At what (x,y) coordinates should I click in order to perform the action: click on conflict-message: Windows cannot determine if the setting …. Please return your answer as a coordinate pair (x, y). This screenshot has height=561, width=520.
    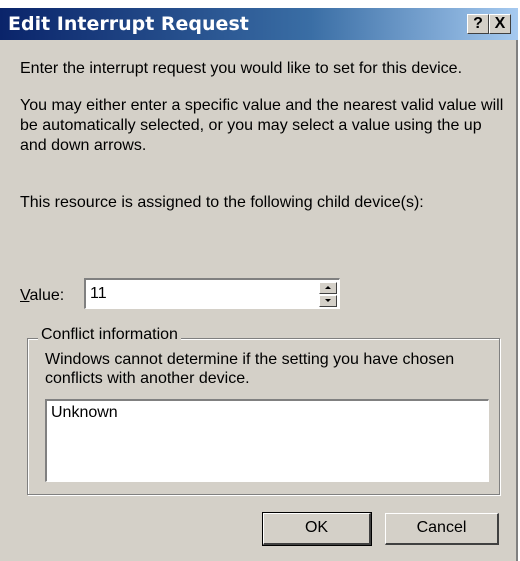
    Looking at the image, I should click on (250, 369).